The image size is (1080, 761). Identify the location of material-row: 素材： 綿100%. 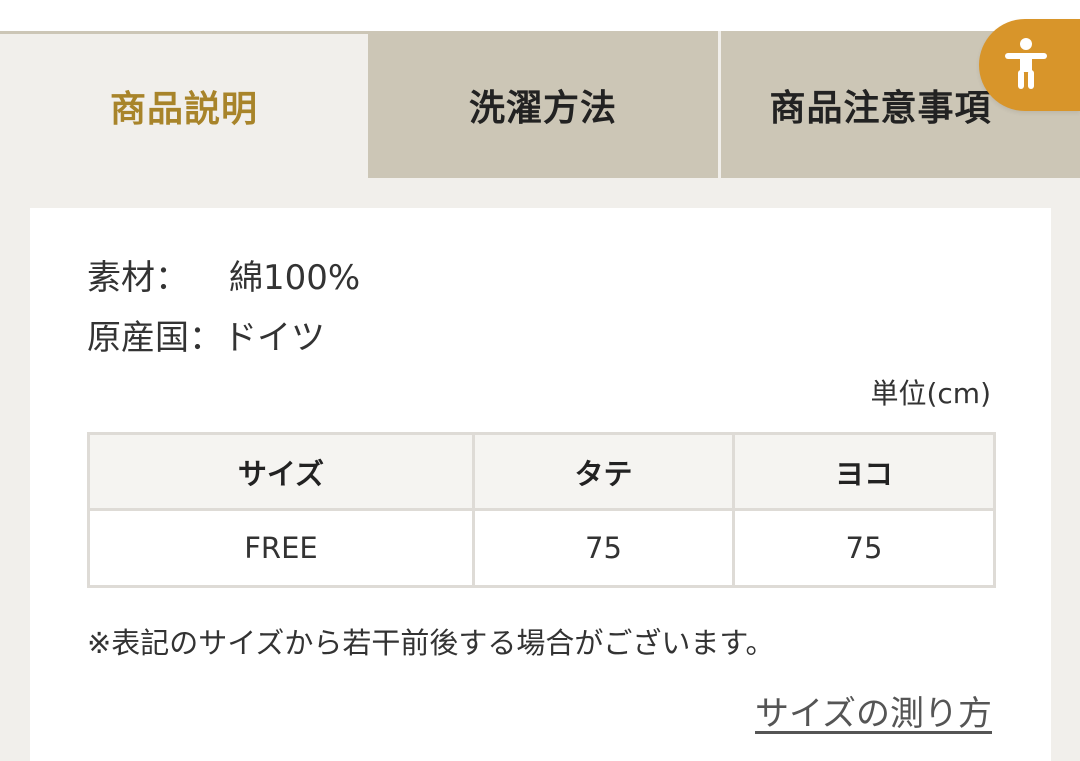
(223, 274).